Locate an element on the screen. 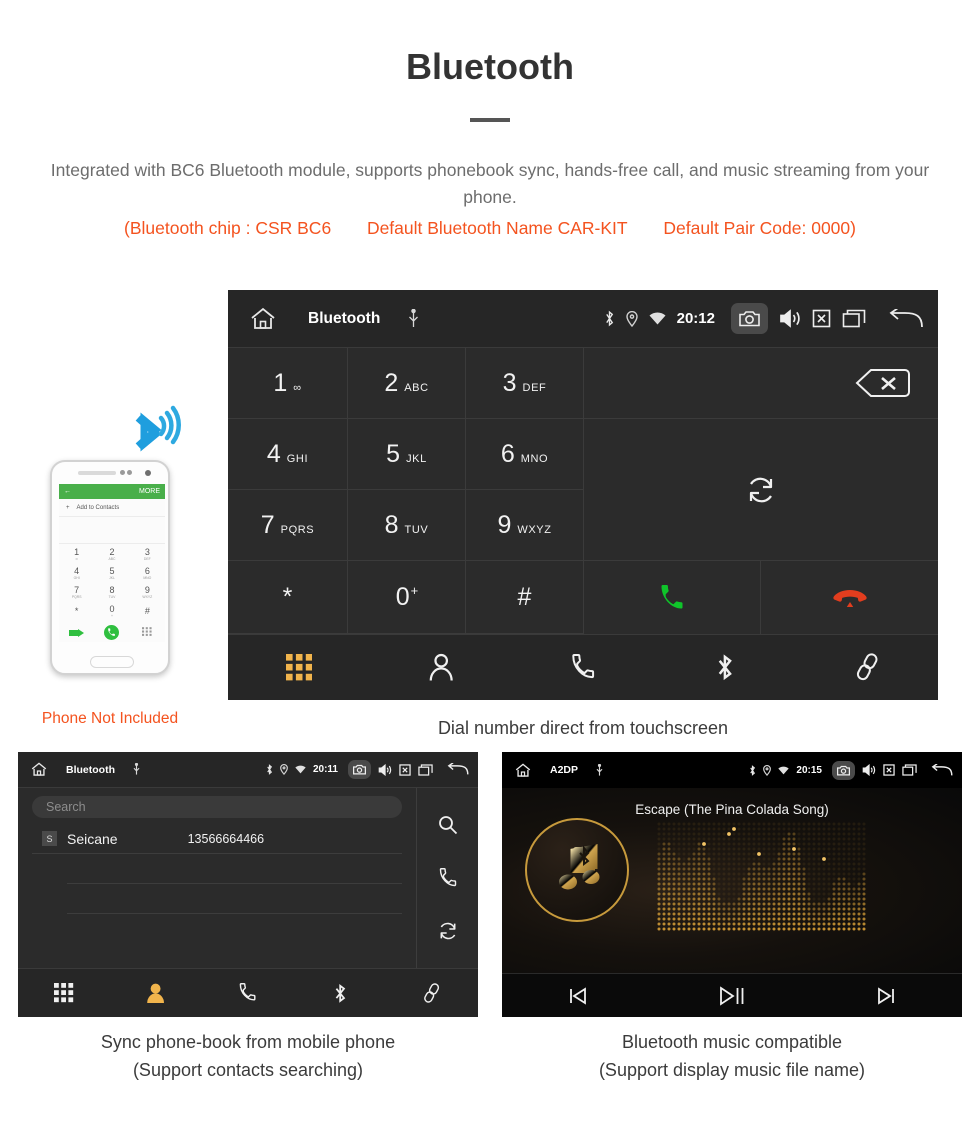 The image size is (980, 1143). dial-key-4: 4 GHI is located at coordinates (288, 454).